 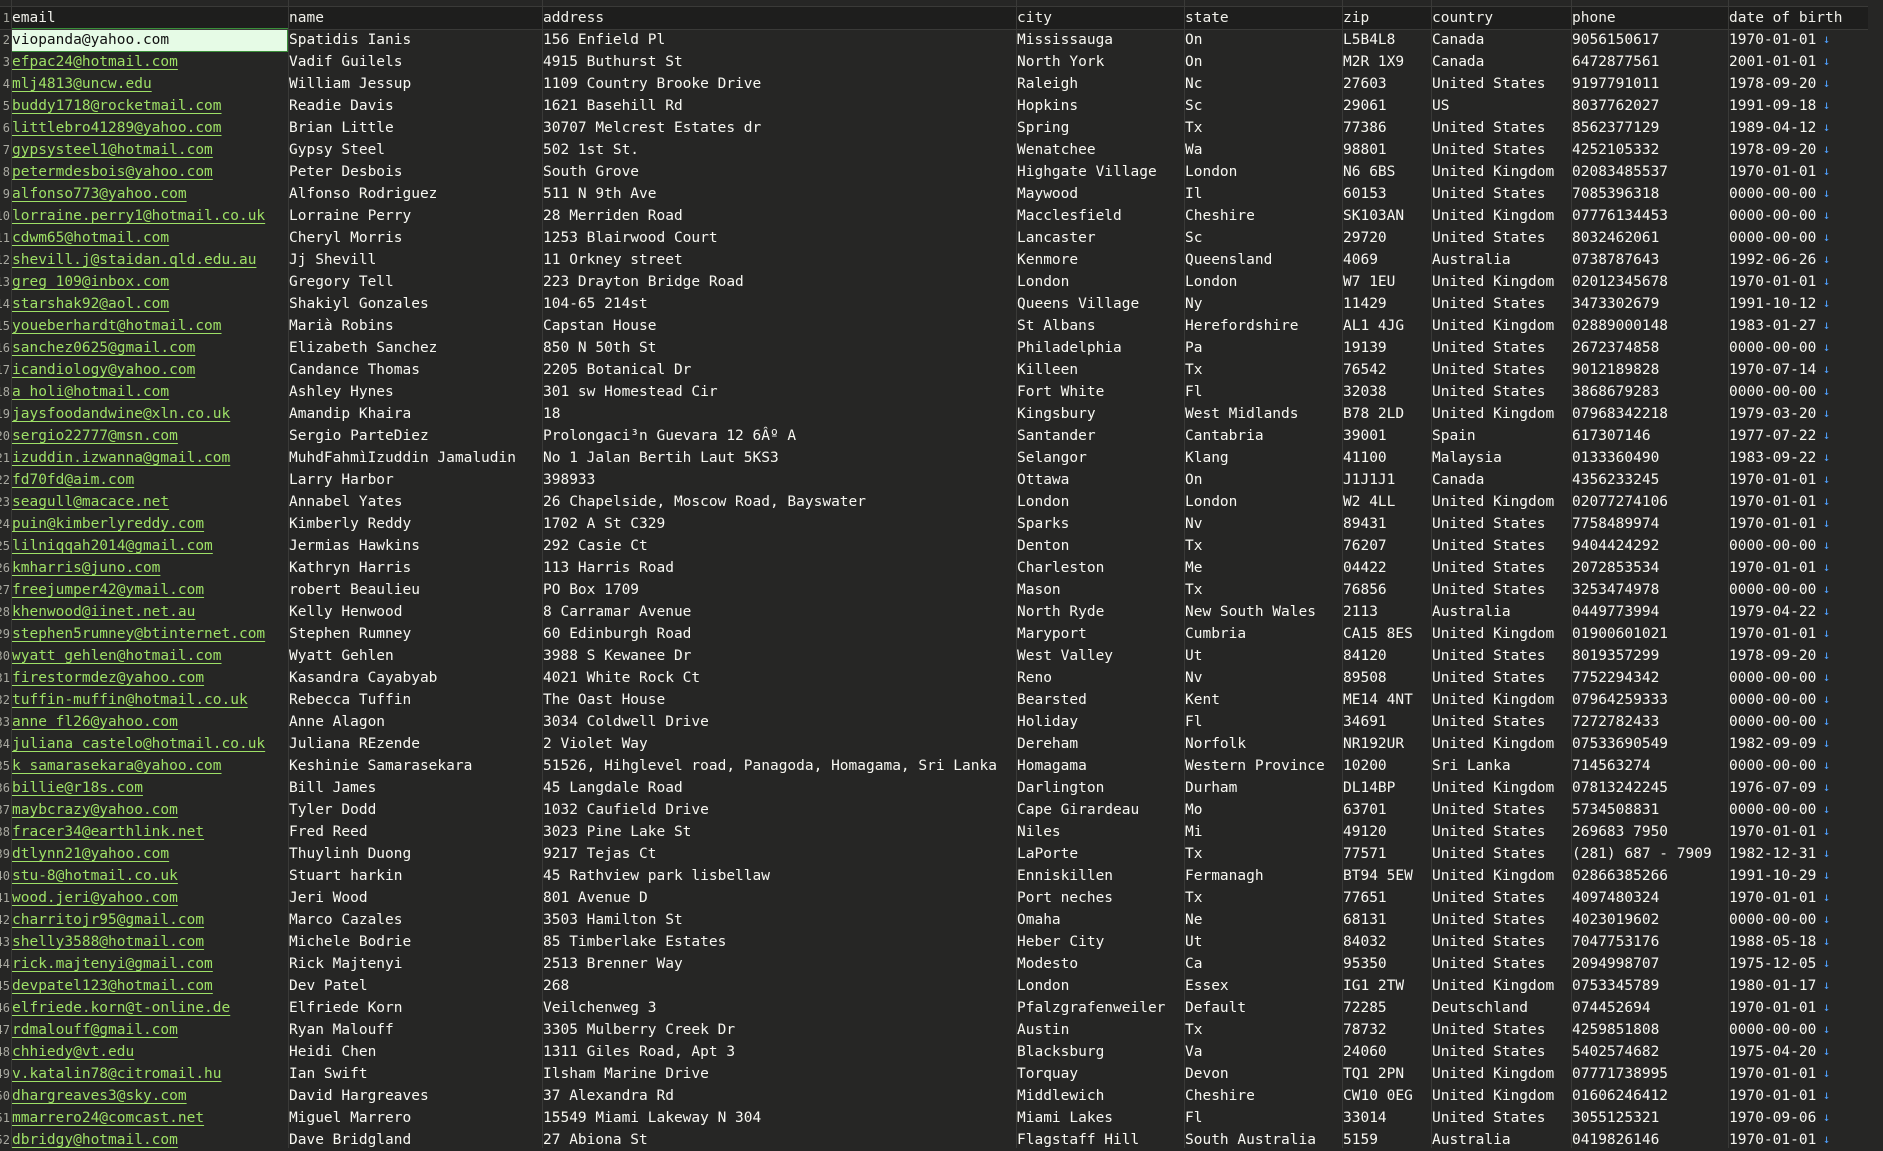 What do you see at coordinates (779, 722) in the screenshot?
I see `cell-address: 3034 Coldwell Drive` at bounding box center [779, 722].